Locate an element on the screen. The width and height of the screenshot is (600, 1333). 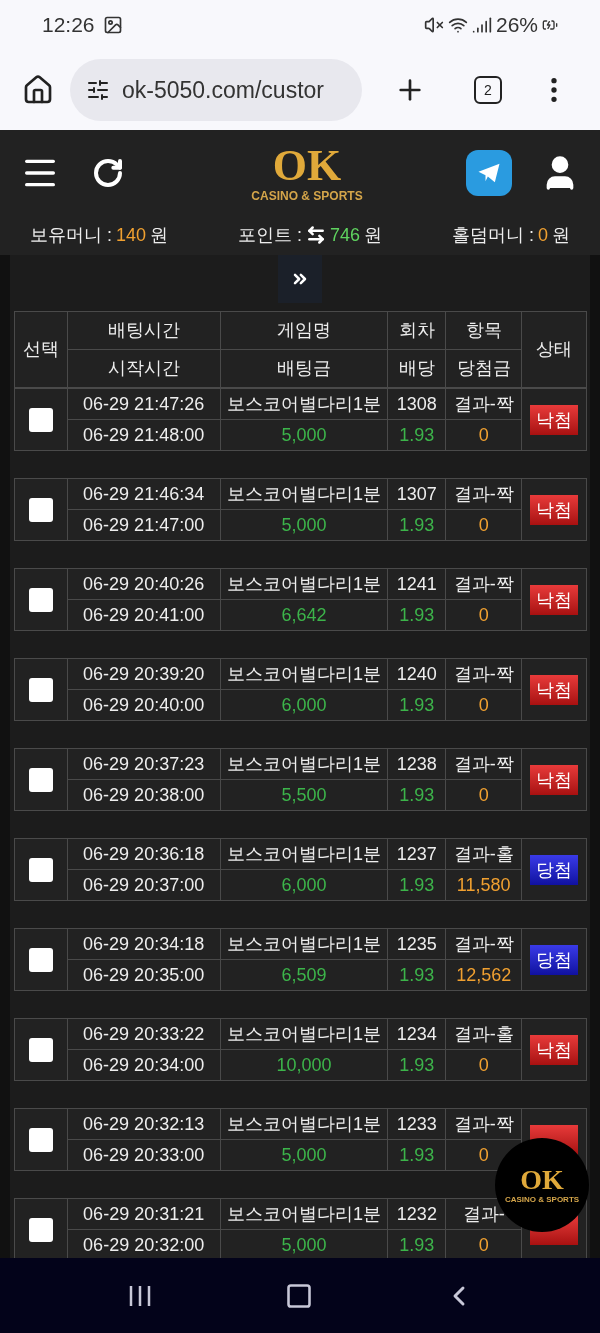
column-header: 시작시간 is located at coordinates (144, 368).